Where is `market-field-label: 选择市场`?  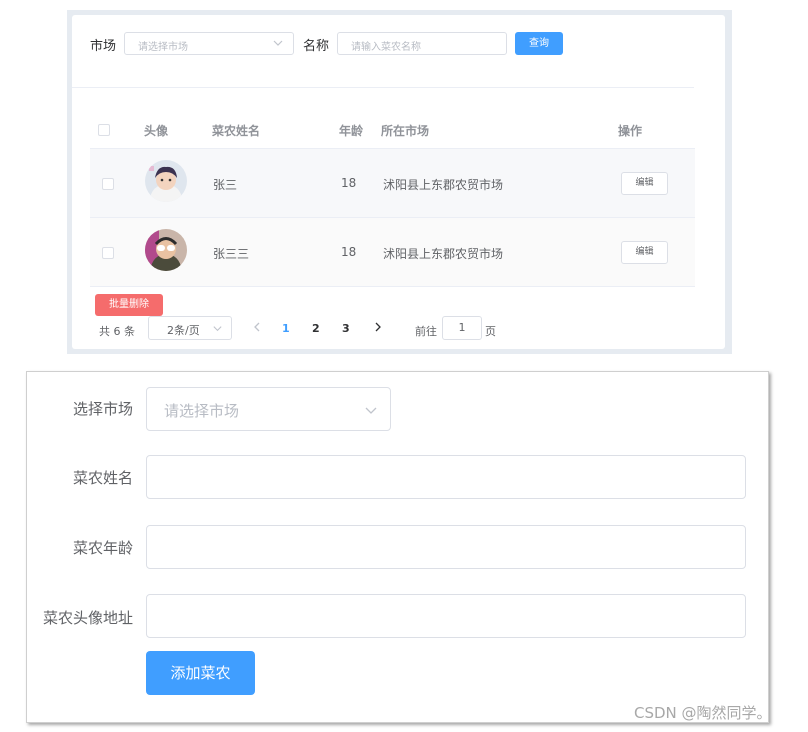 market-field-label: 选择市场 is located at coordinates (102, 409).